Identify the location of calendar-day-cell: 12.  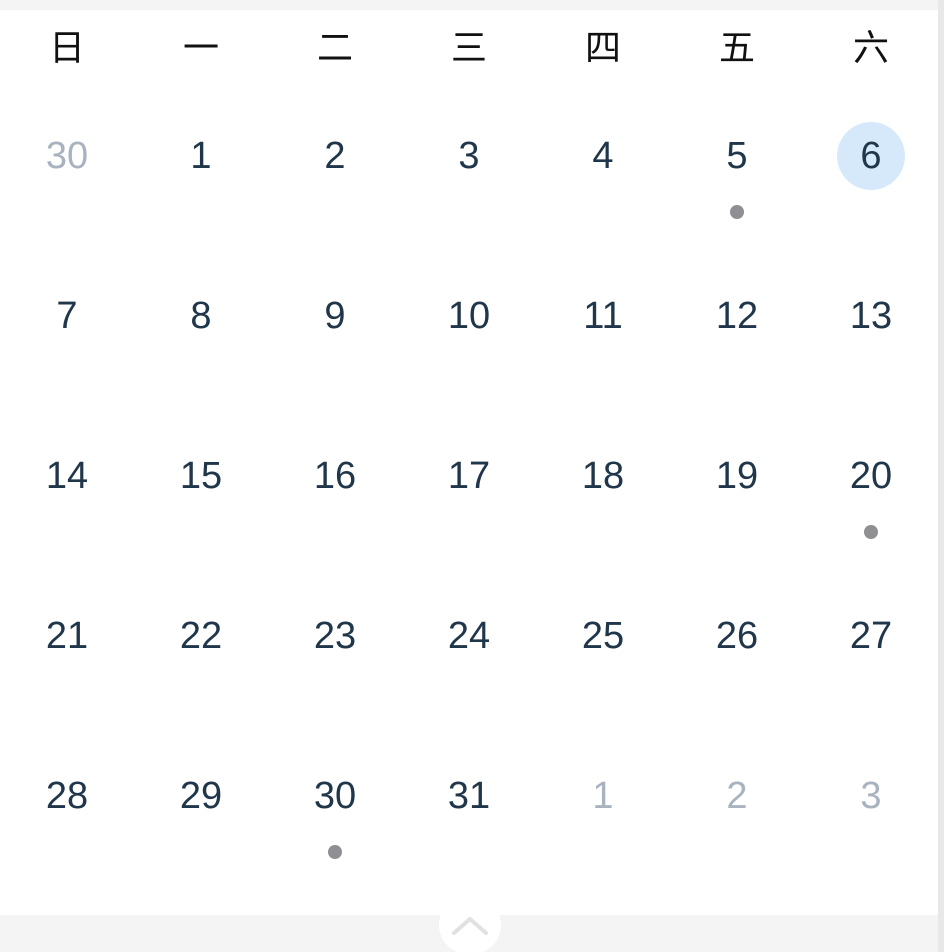
(737, 341).